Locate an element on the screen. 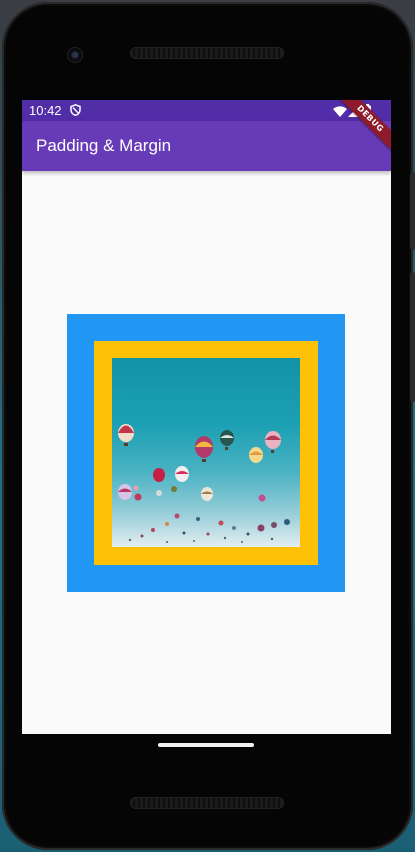 The height and width of the screenshot is (852, 415). hot-air-balloons-picture is located at coordinates (204, 483).